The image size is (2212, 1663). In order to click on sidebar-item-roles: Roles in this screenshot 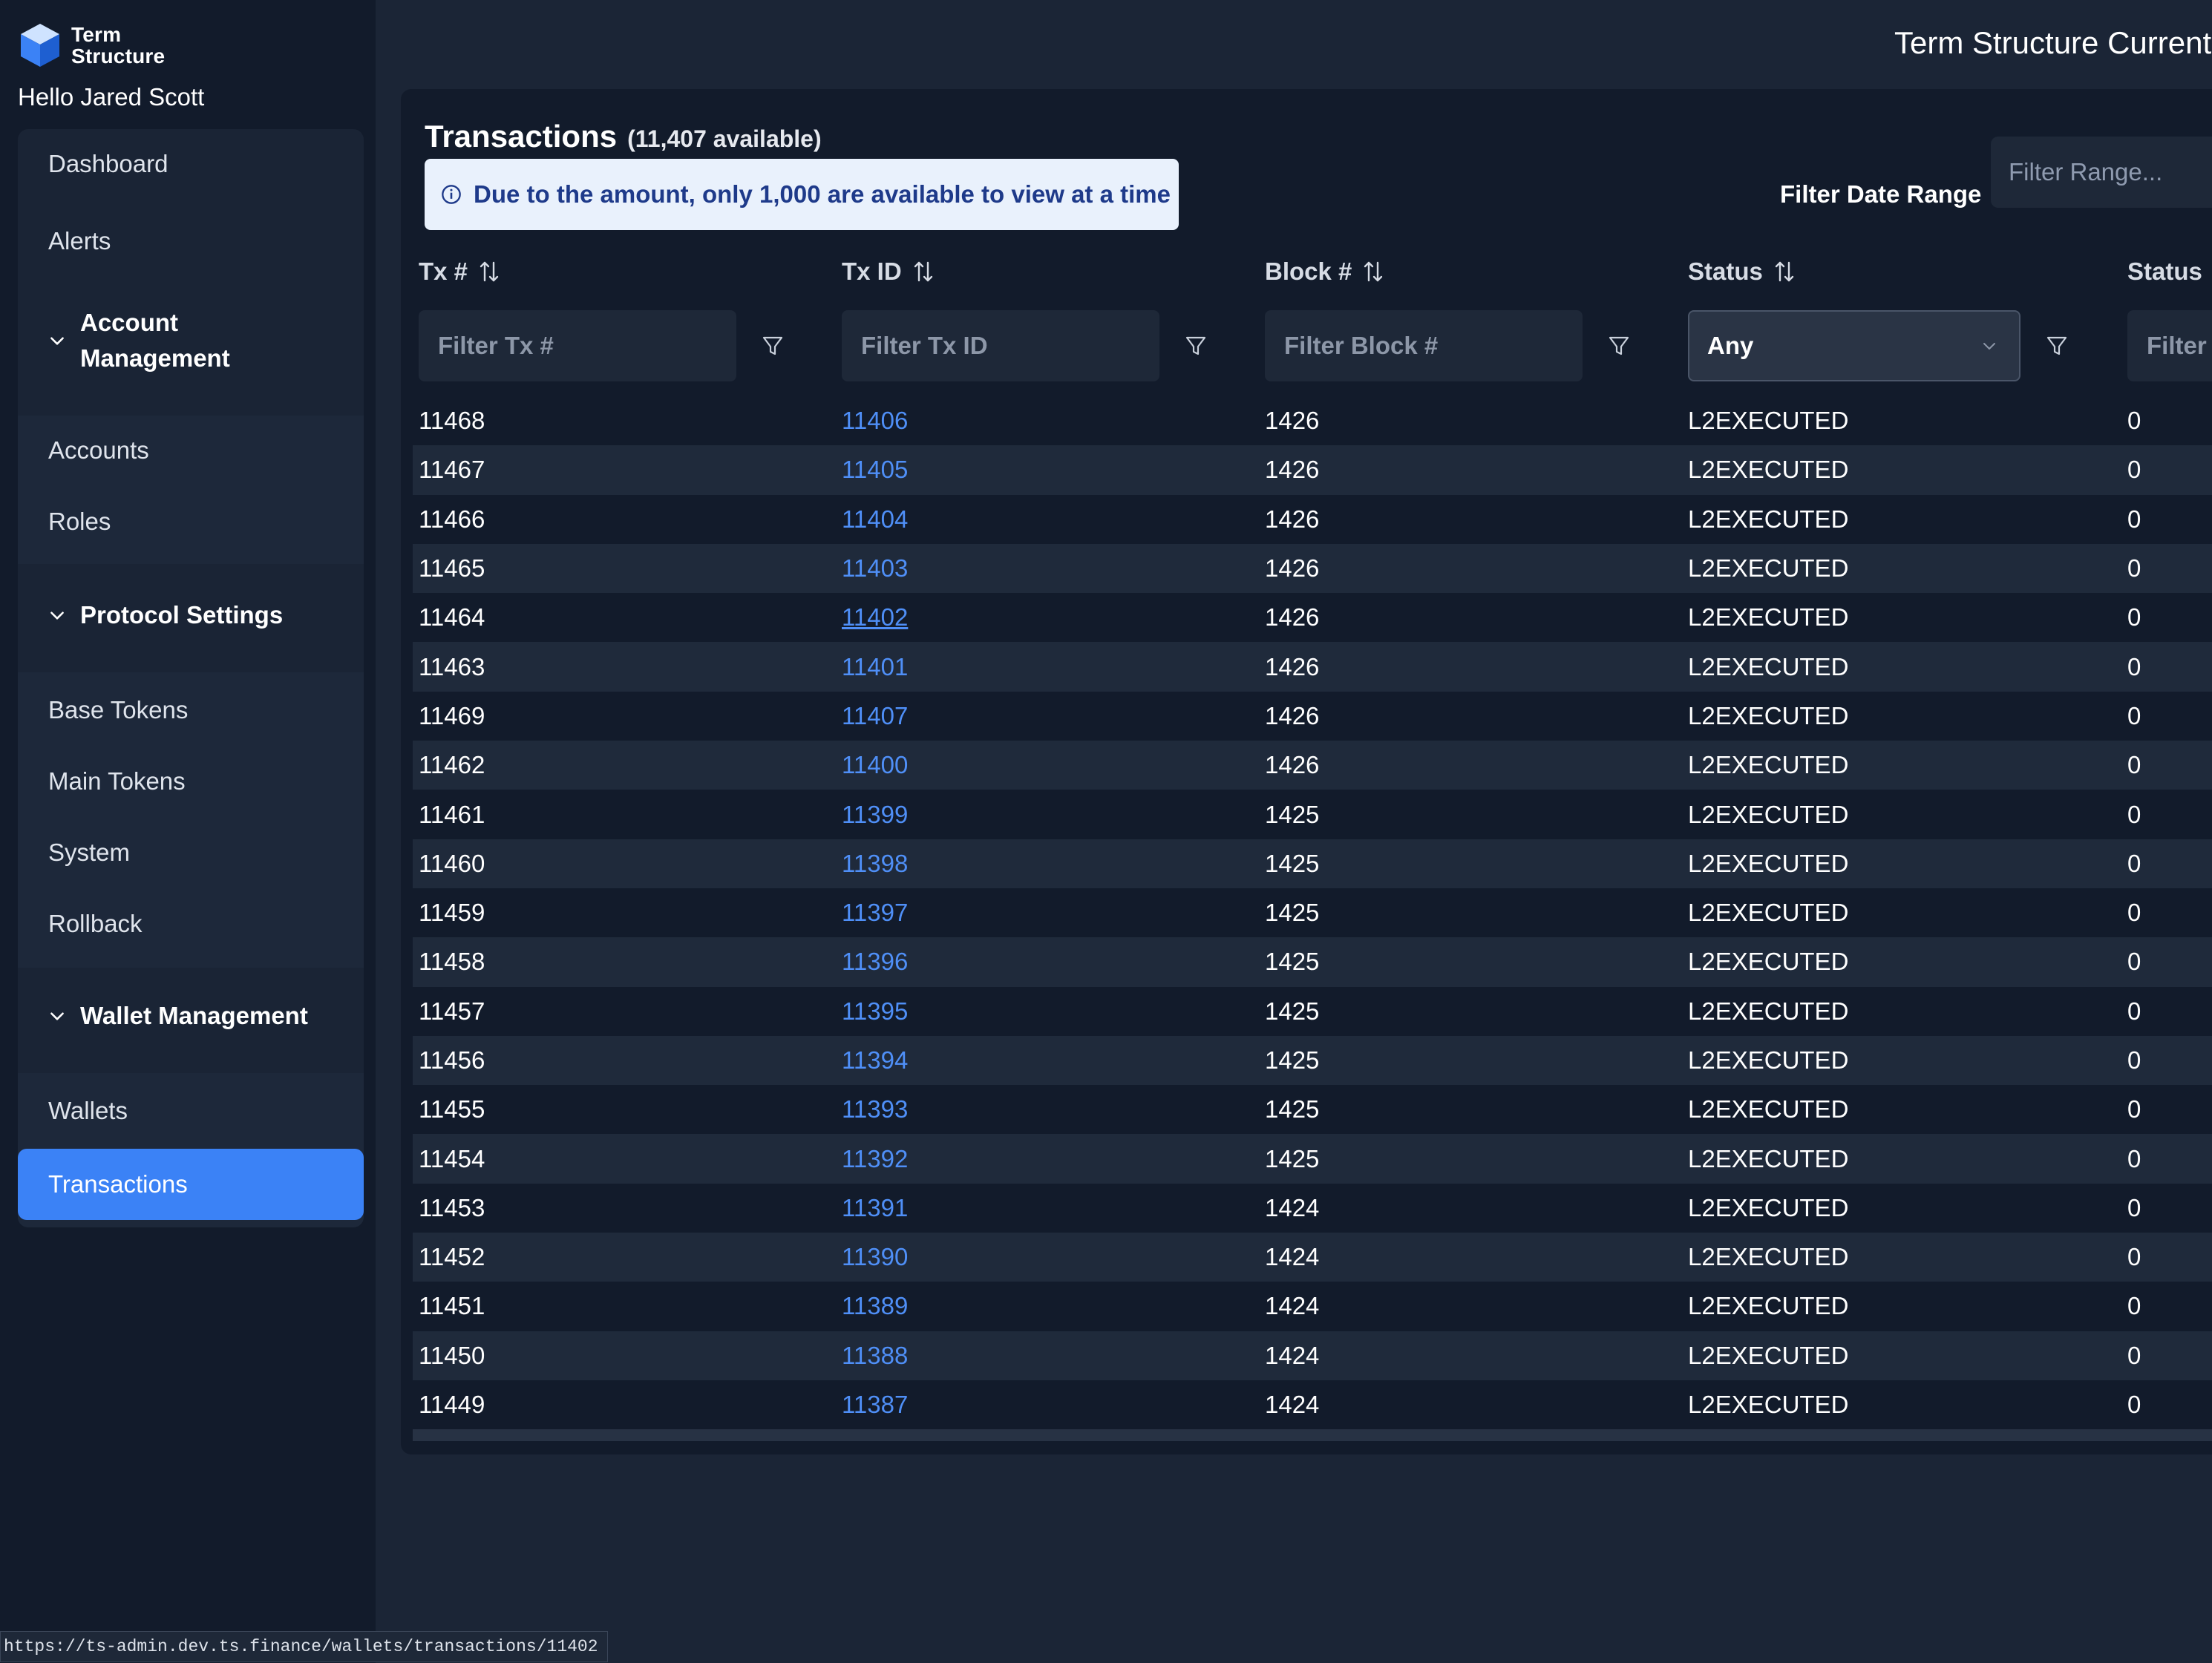, I will do `click(191, 522)`.